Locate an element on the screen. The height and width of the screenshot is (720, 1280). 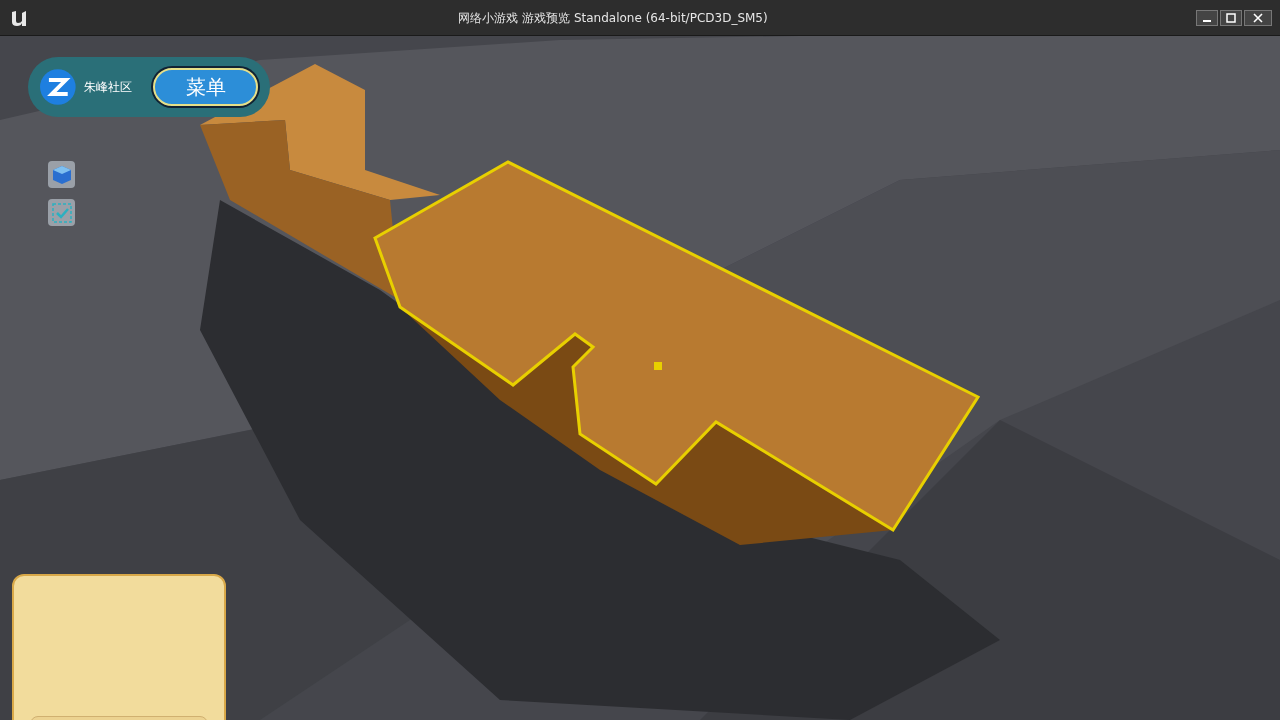
minimize-icon is located at coordinates (1207, 20).